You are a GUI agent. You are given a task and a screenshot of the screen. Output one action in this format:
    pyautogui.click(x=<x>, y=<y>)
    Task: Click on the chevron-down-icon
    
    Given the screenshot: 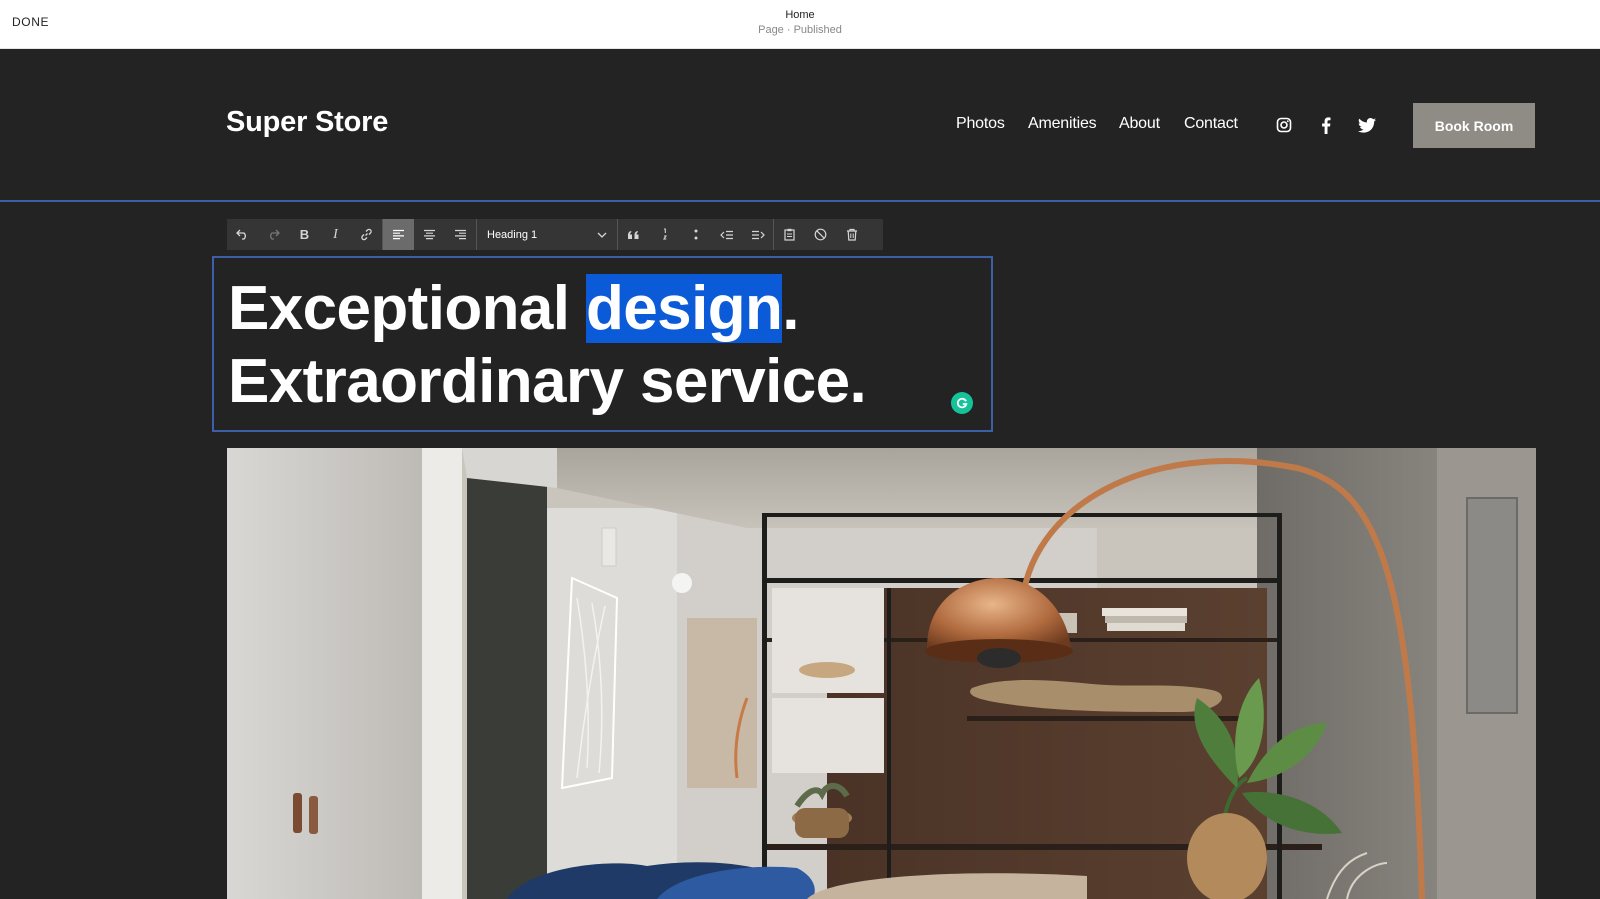 What is the action you would take?
    pyautogui.click(x=602, y=235)
    